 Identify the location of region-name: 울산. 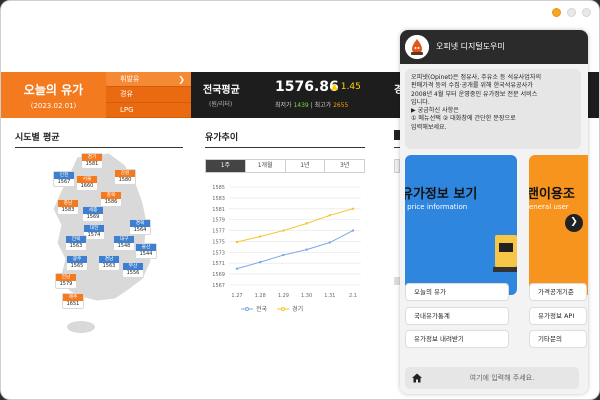
(146, 247).